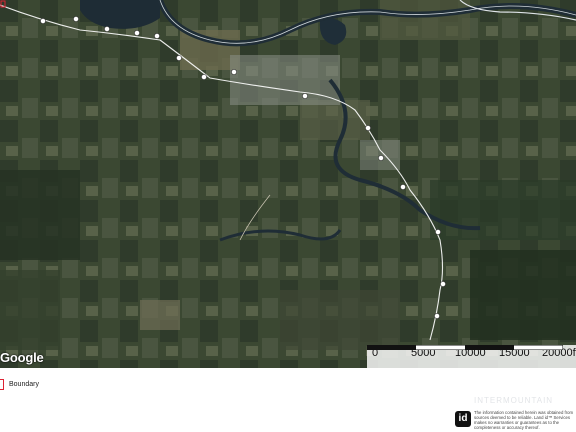  What do you see at coordinates (2, 384) in the screenshot?
I see `boundary-legend-icon` at bounding box center [2, 384].